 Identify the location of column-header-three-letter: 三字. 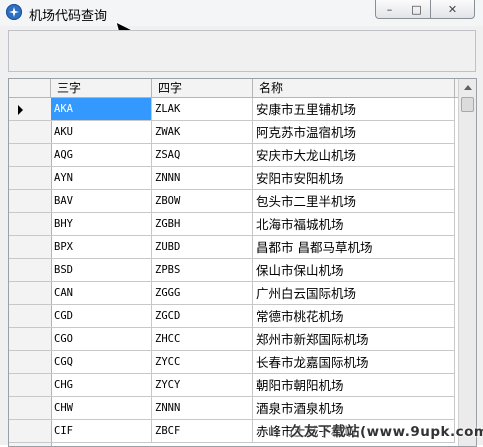
(101, 88).